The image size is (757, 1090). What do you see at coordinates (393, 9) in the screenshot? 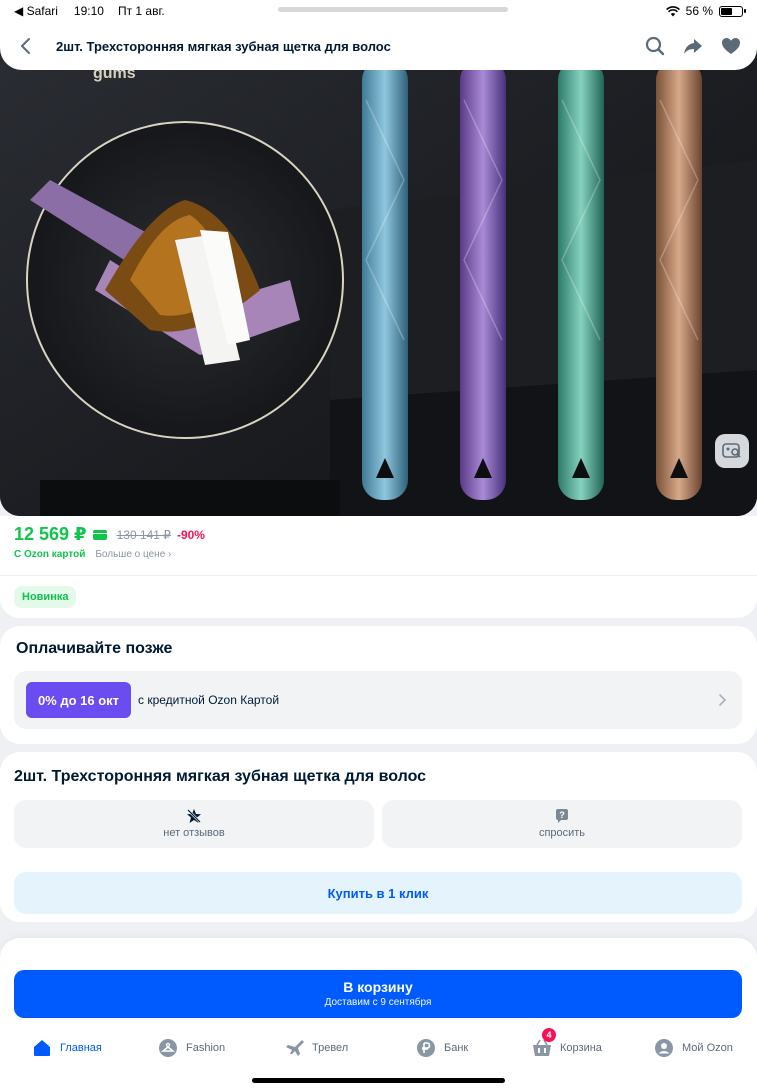
I see `multitask-handle` at bounding box center [393, 9].